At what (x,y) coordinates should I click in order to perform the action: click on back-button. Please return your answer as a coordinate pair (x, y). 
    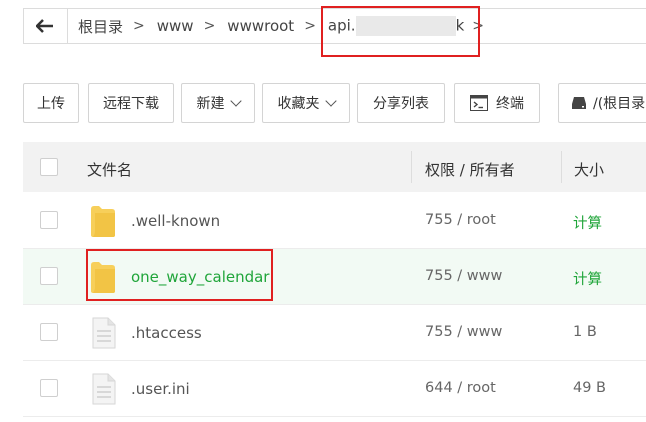
    Looking at the image, I should click on (45, 26).